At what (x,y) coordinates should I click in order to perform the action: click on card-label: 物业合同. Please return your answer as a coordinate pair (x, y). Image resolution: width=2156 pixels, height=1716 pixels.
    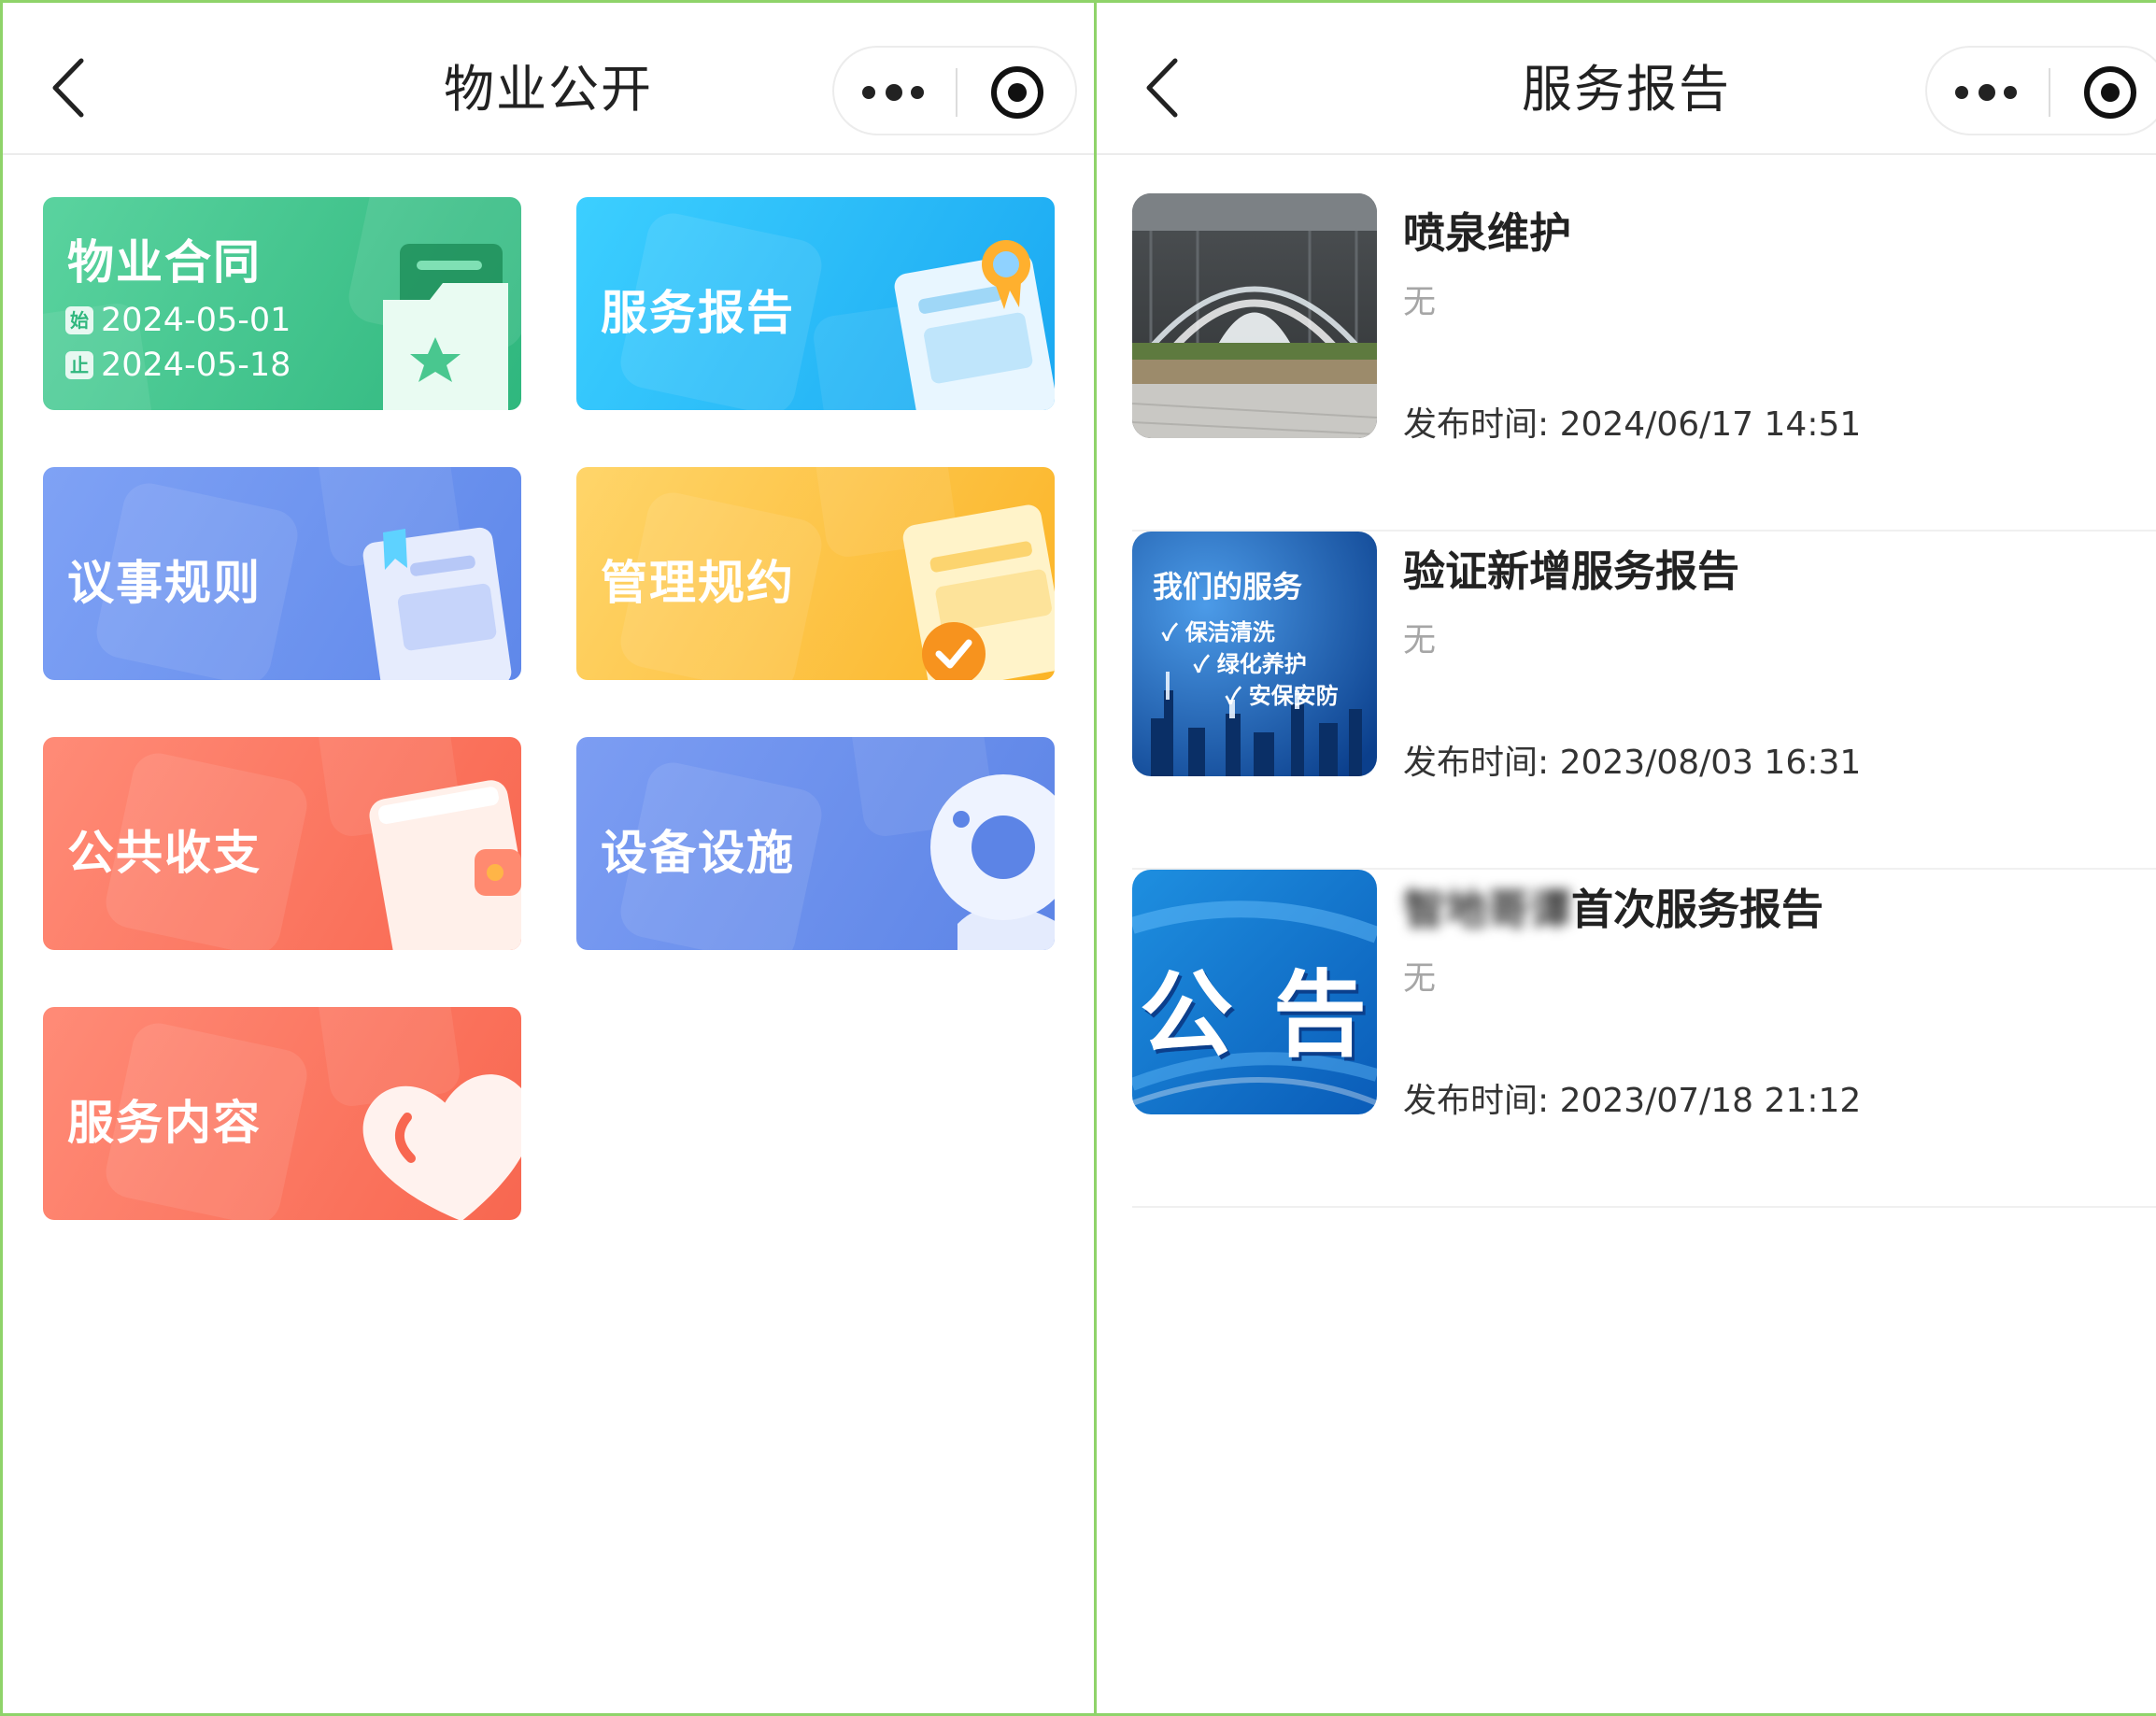
    Looking at the image, I should click on (164, 262).